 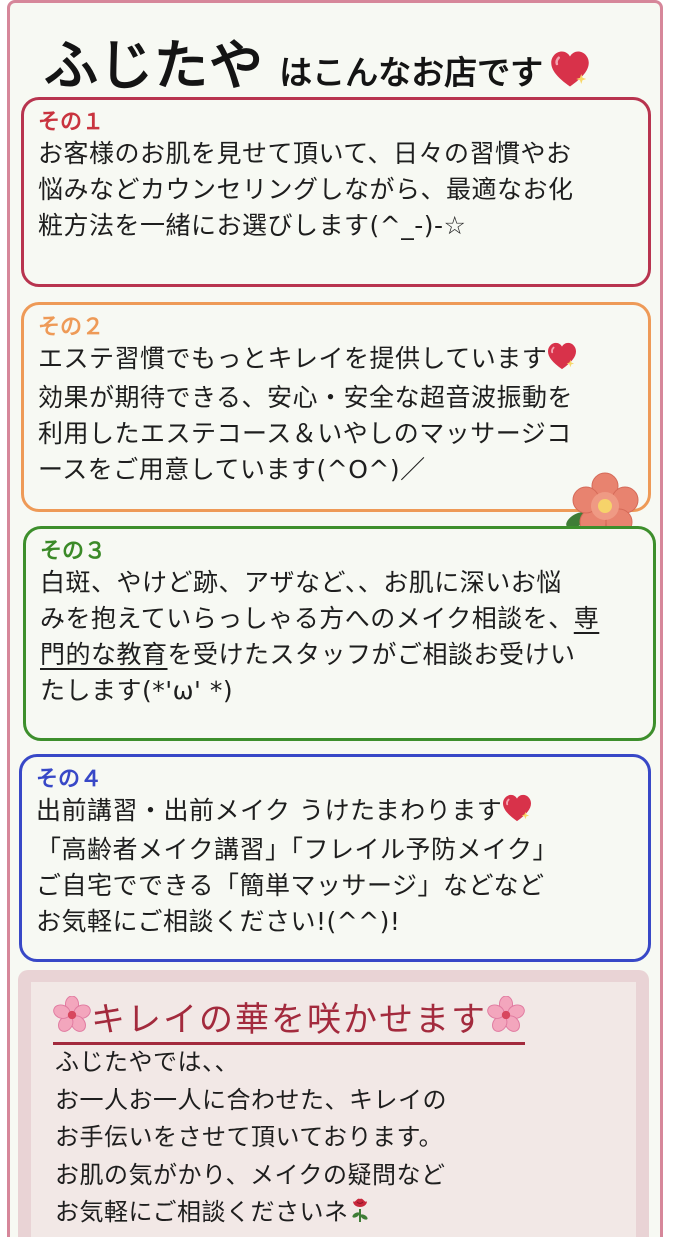 What do you see at coordinates (104, 654) in the screenshot?
I see `underlined-text: 門的な教育` at bounding box center [104, 654].